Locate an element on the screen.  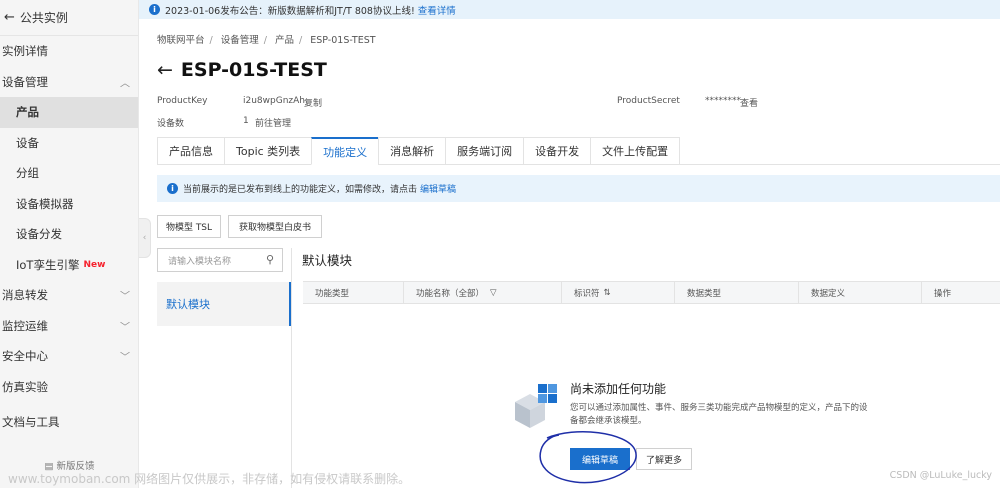
chevron-up-icon: ︿ is located at coordinates (125, 84).